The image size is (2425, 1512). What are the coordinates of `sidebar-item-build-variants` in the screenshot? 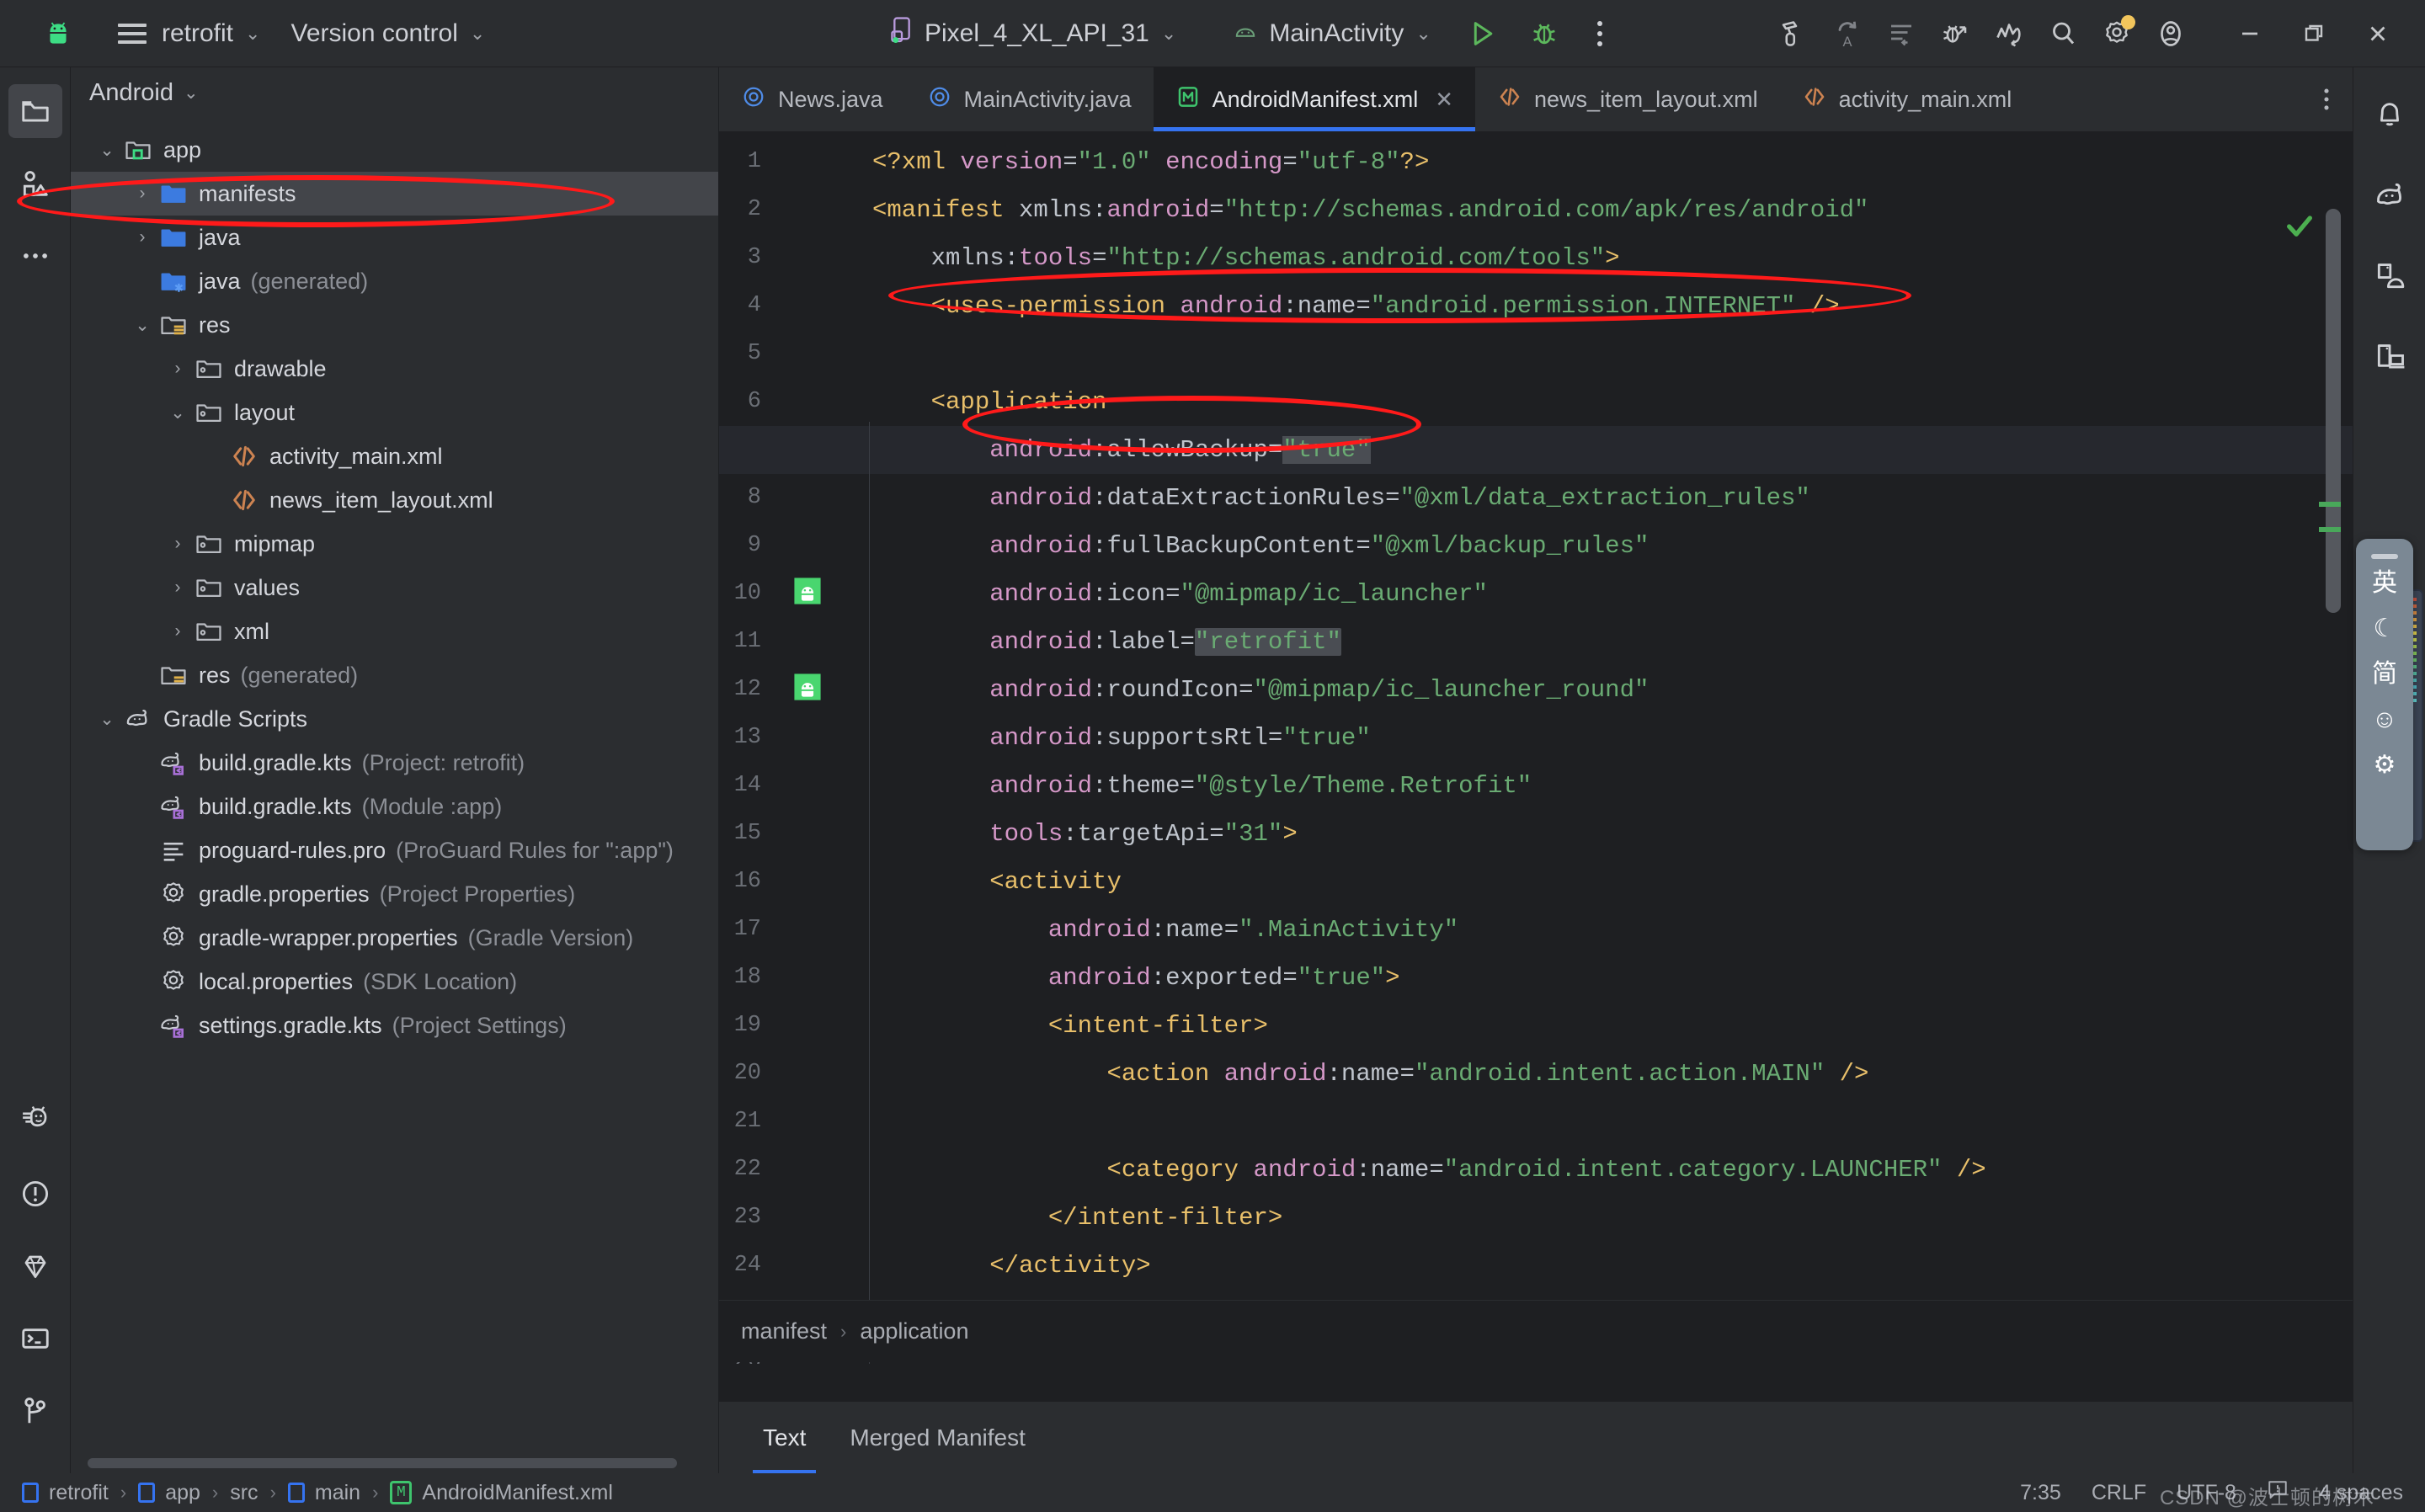 It's located at (35, 1121).